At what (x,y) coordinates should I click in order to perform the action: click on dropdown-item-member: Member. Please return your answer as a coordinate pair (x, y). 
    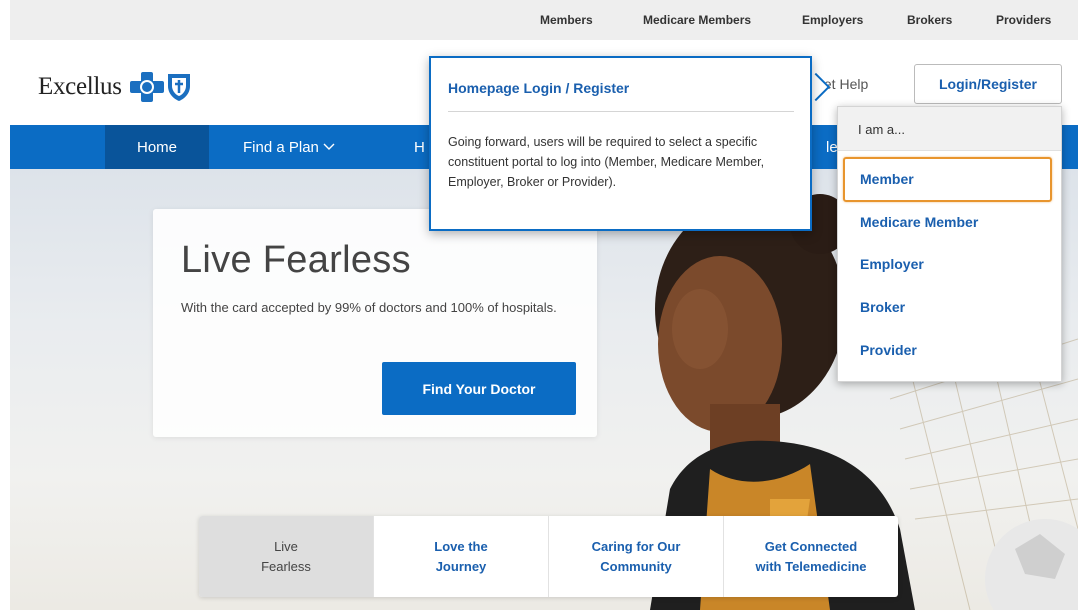
    Looking at the image, I should click on (887, 179).